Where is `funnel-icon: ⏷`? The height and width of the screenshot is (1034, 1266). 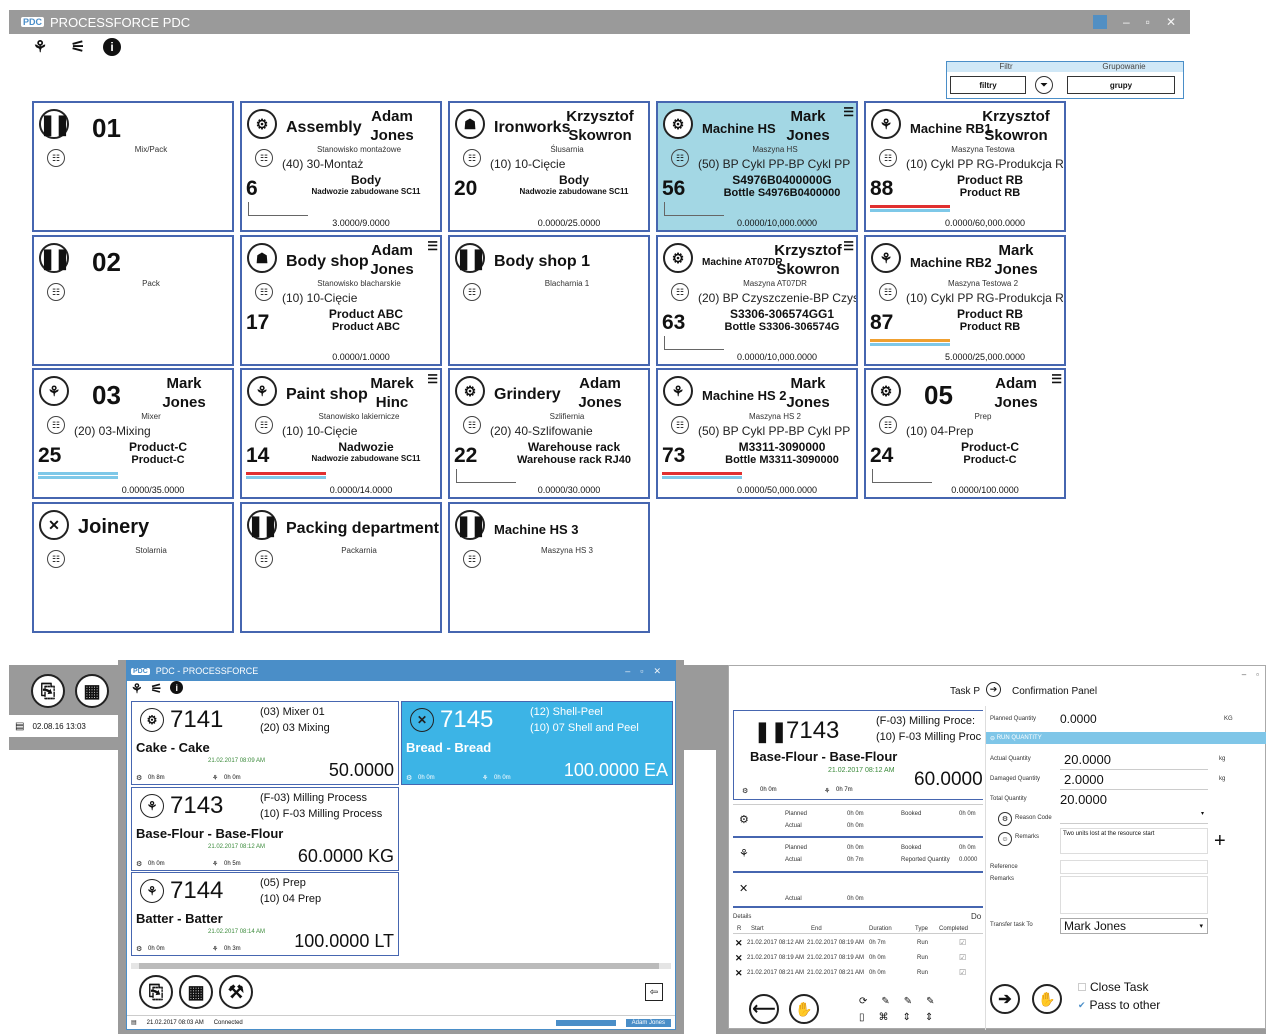
funnel-icon: ⏷ is located at coordinates (1044, 85).